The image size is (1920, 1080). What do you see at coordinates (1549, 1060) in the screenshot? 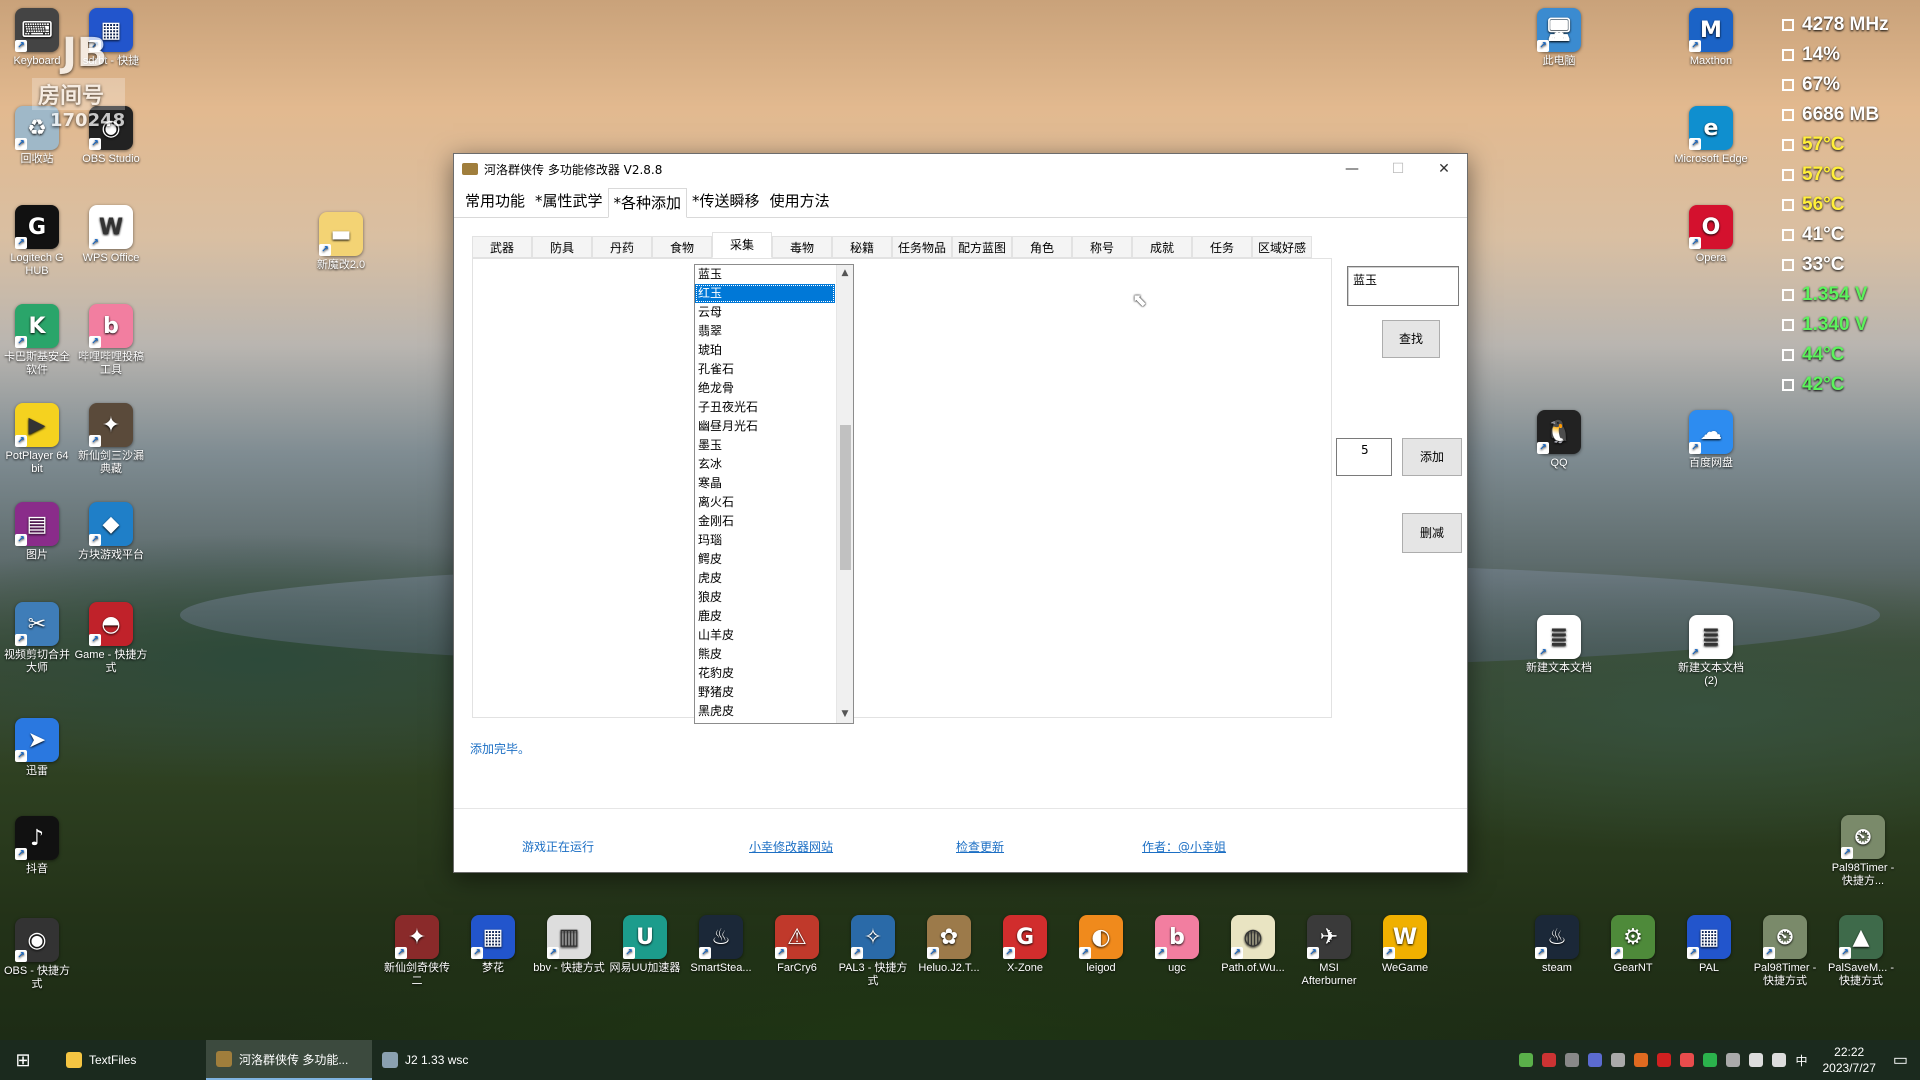
I see `tray-flag-icon` at bounding box center [1549, 1060].